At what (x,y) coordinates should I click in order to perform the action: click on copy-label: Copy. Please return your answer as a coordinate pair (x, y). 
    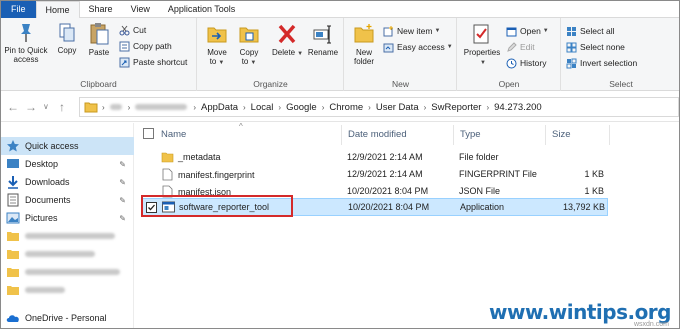
    Looking at the image, I should click on (67, 50).